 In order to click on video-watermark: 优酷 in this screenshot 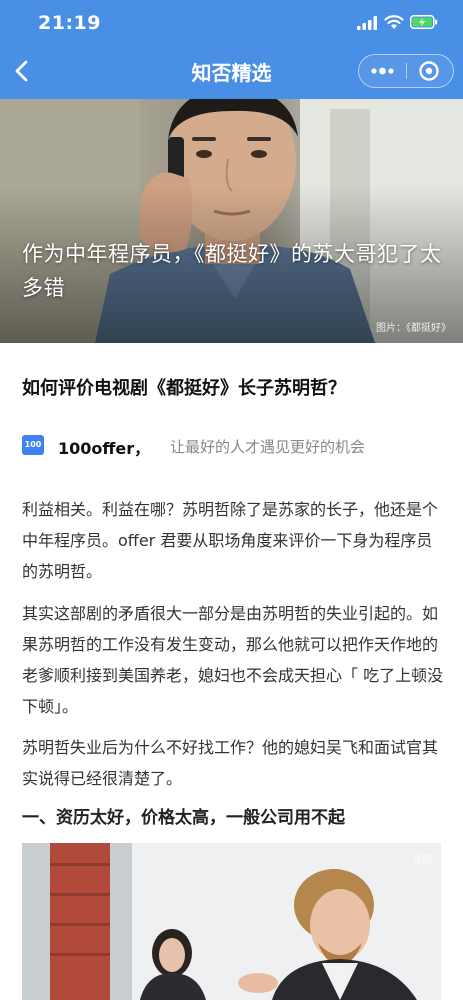, I will do `click(423, 860)`.